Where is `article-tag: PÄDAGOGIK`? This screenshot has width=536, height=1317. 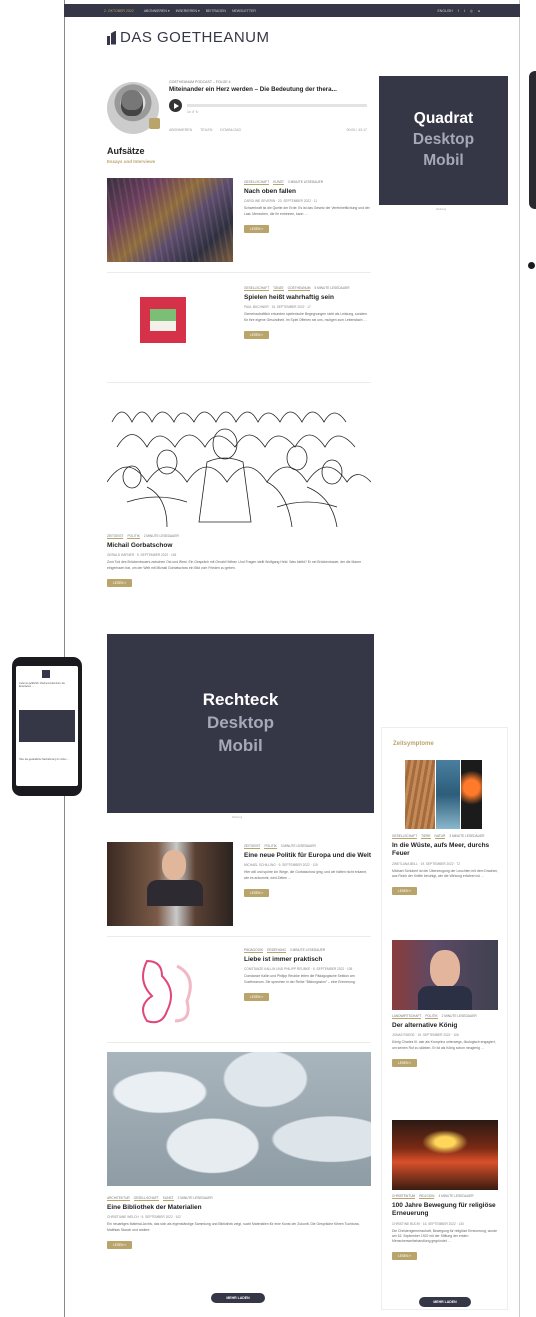
article-tag: PÄDAGOGIK is located at coordinates (254, 950).